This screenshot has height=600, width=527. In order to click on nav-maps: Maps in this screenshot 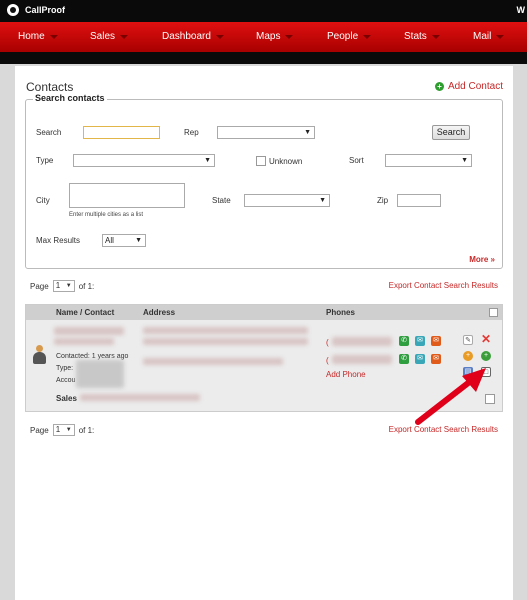, I will do `click(275, 36)`.